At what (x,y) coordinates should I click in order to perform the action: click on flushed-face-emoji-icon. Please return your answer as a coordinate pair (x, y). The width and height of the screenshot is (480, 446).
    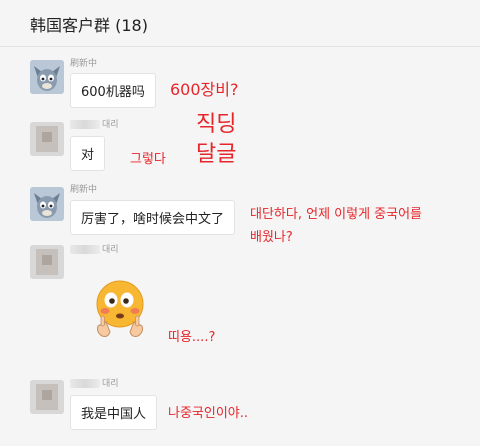
    Looking at the image, I should click on (120, 308).